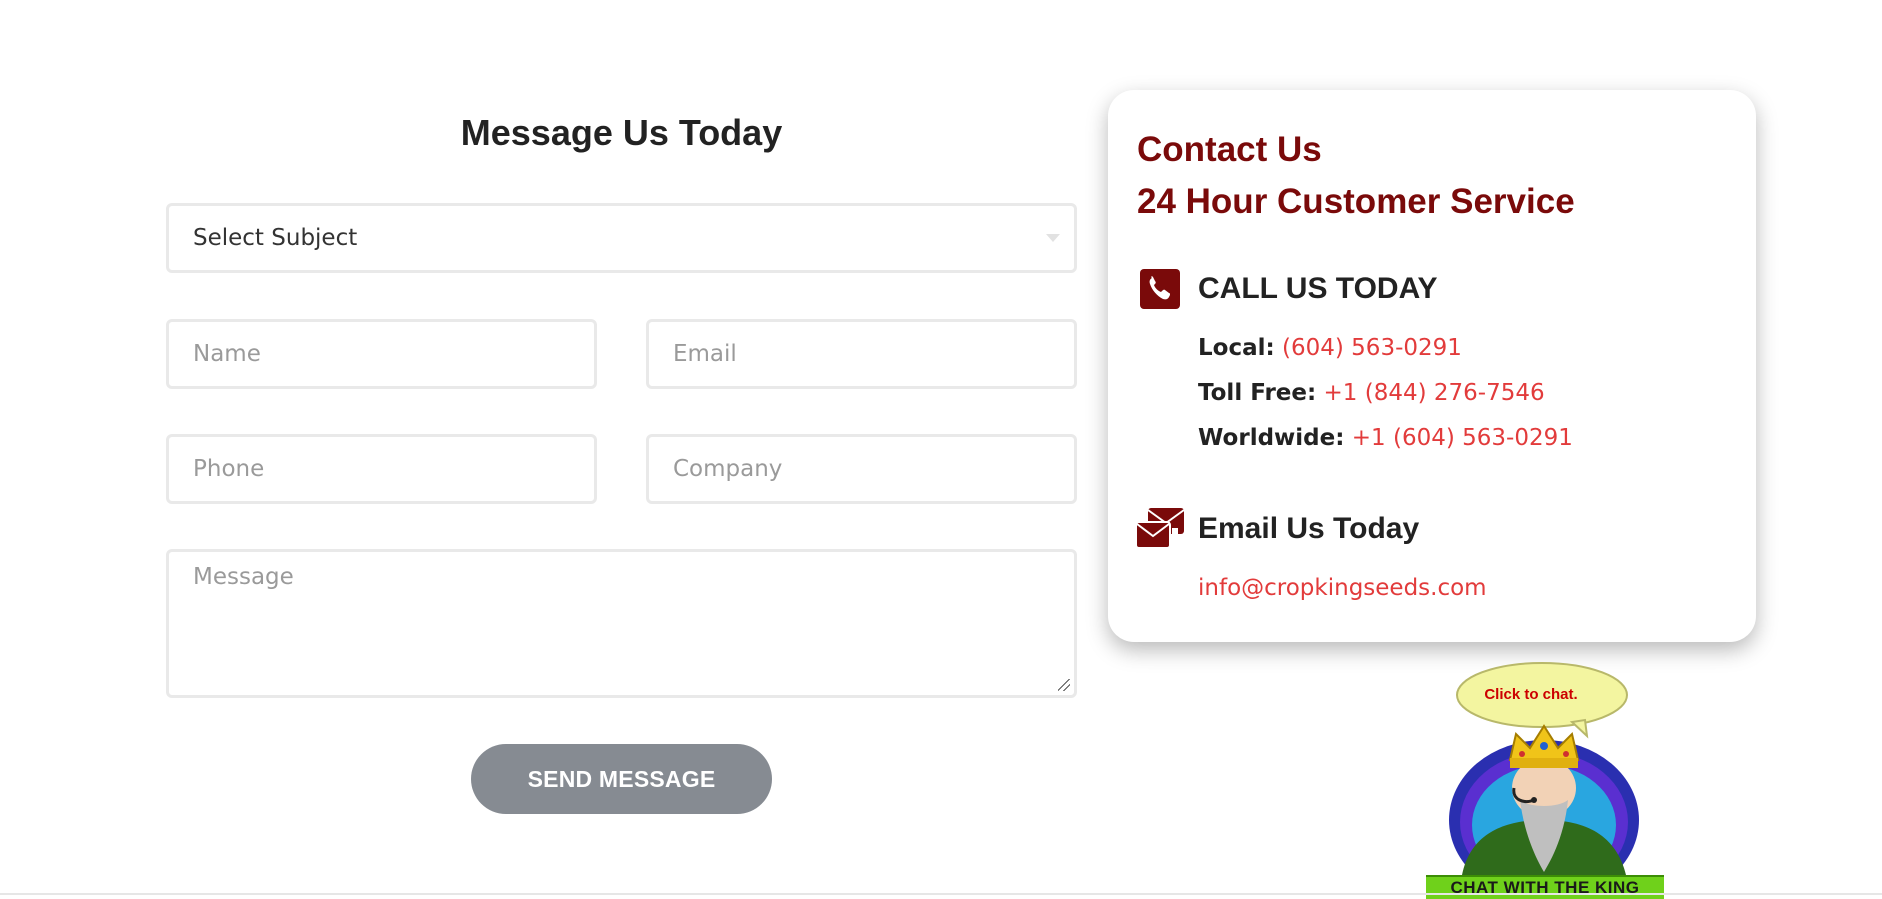 This screenshot has width=1882, height=899. What do you see at coordinates (1064, 685) in the screenshot?
I see `resize-handle-icon` at bounding box center [1064, 685].